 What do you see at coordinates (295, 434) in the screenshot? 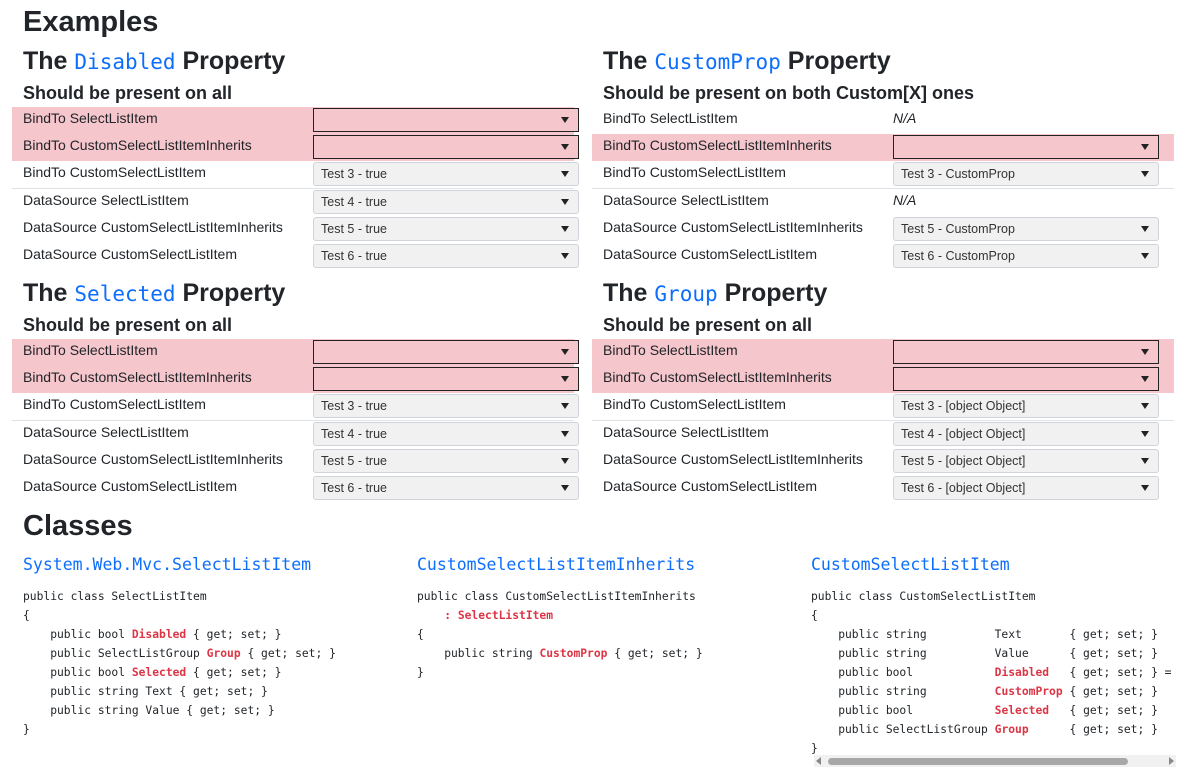
I see `example-row: DataSource SelectListItem Test 4 - true` at bounding box center [295, 434].